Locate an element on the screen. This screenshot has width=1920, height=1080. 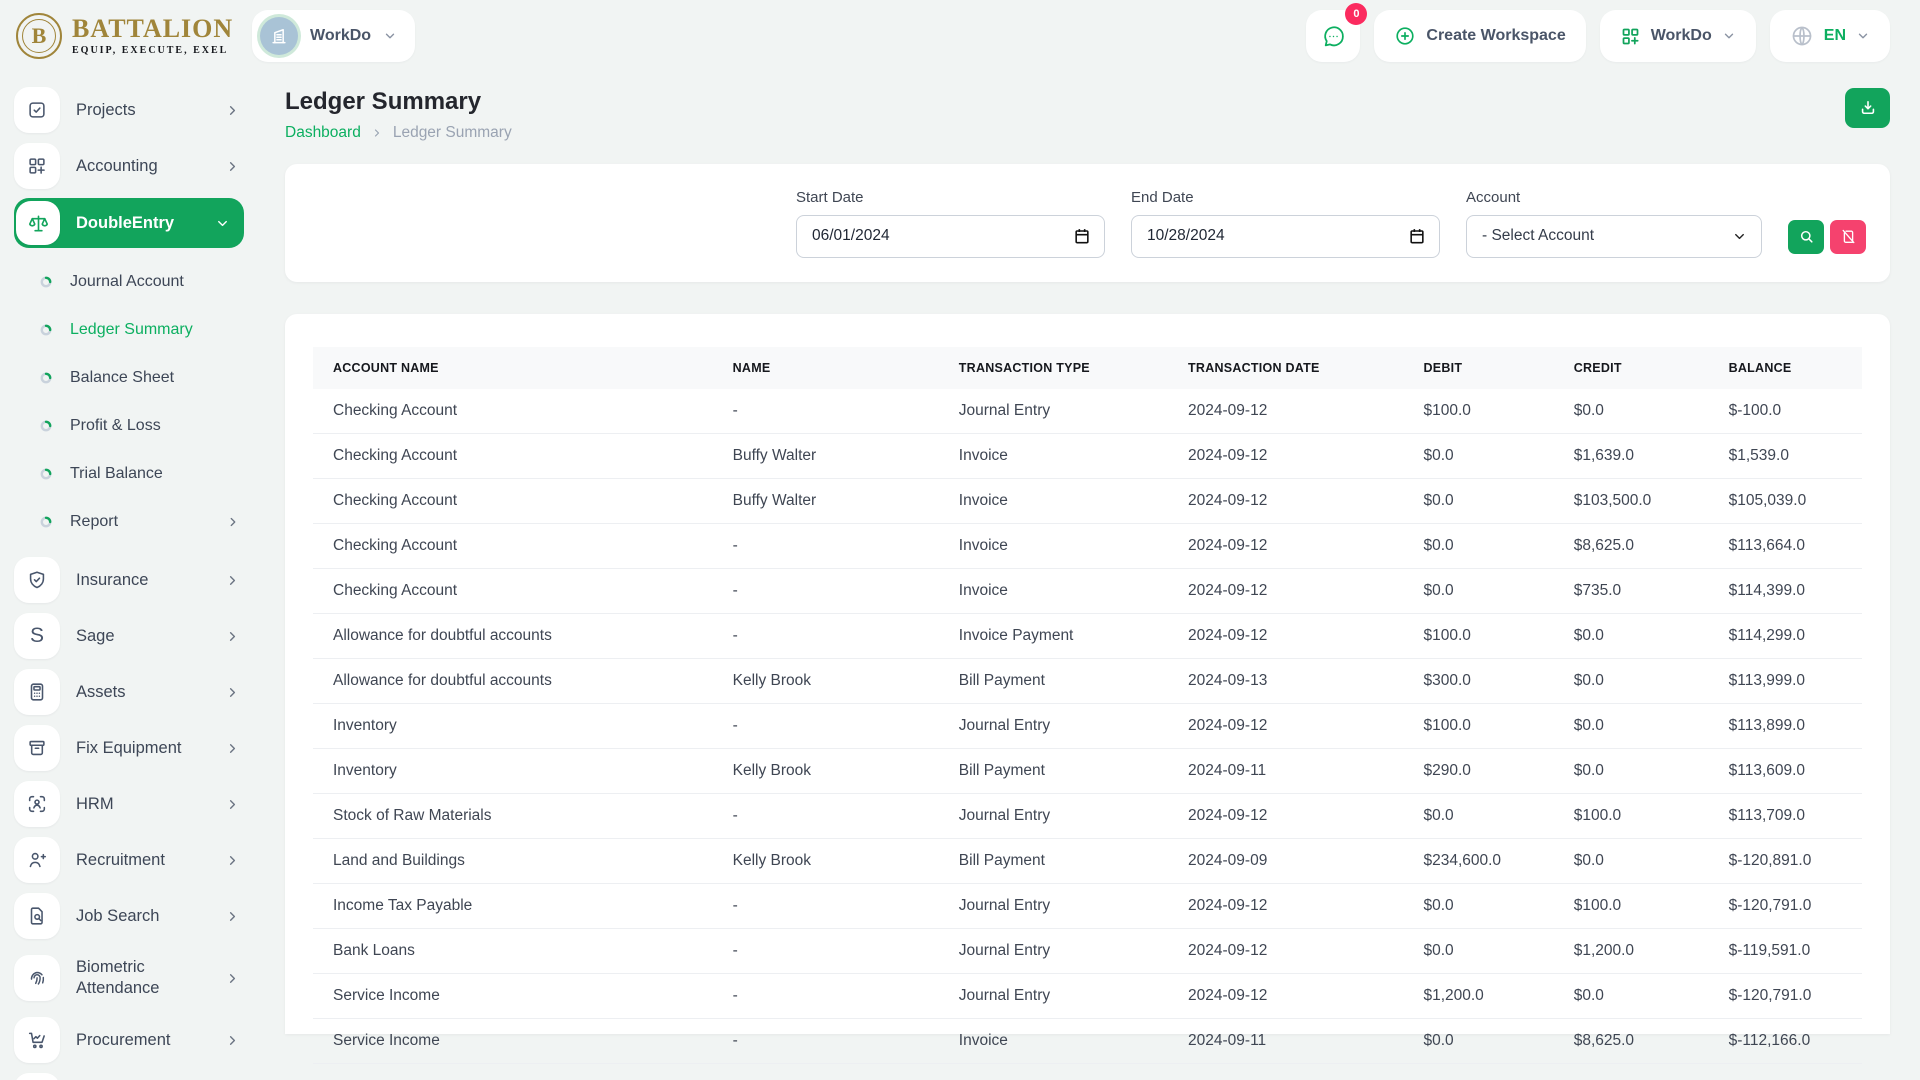
letter-s-icon: S is located at coordinates (37, 636).